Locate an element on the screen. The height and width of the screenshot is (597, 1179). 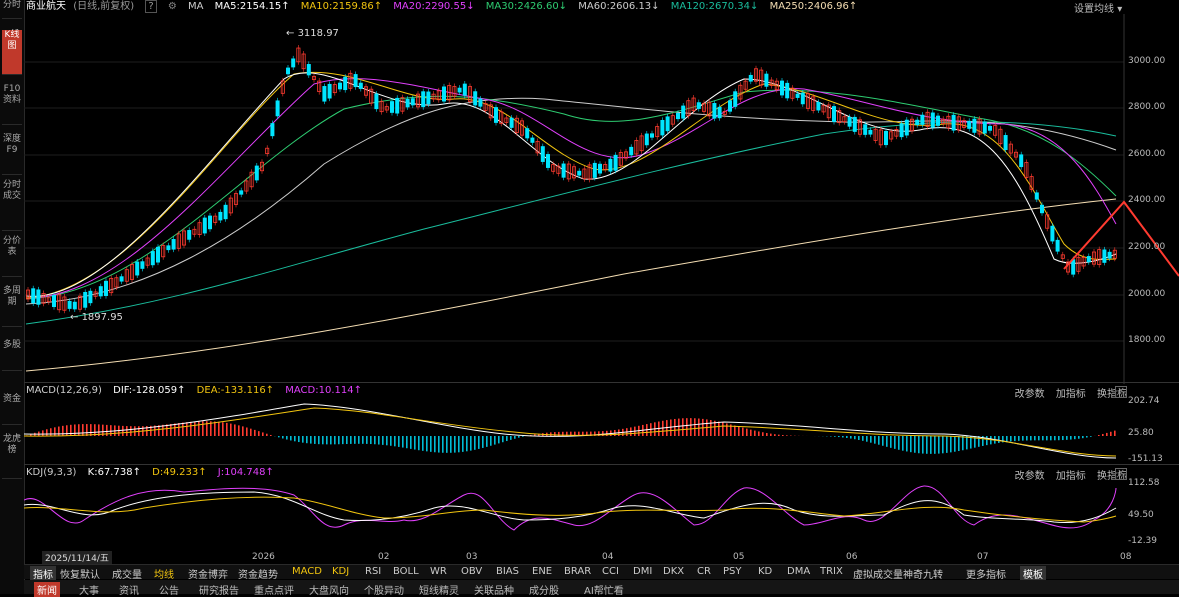
sidebar-tab-kline: K线图 is located at coordinates (12, 52).